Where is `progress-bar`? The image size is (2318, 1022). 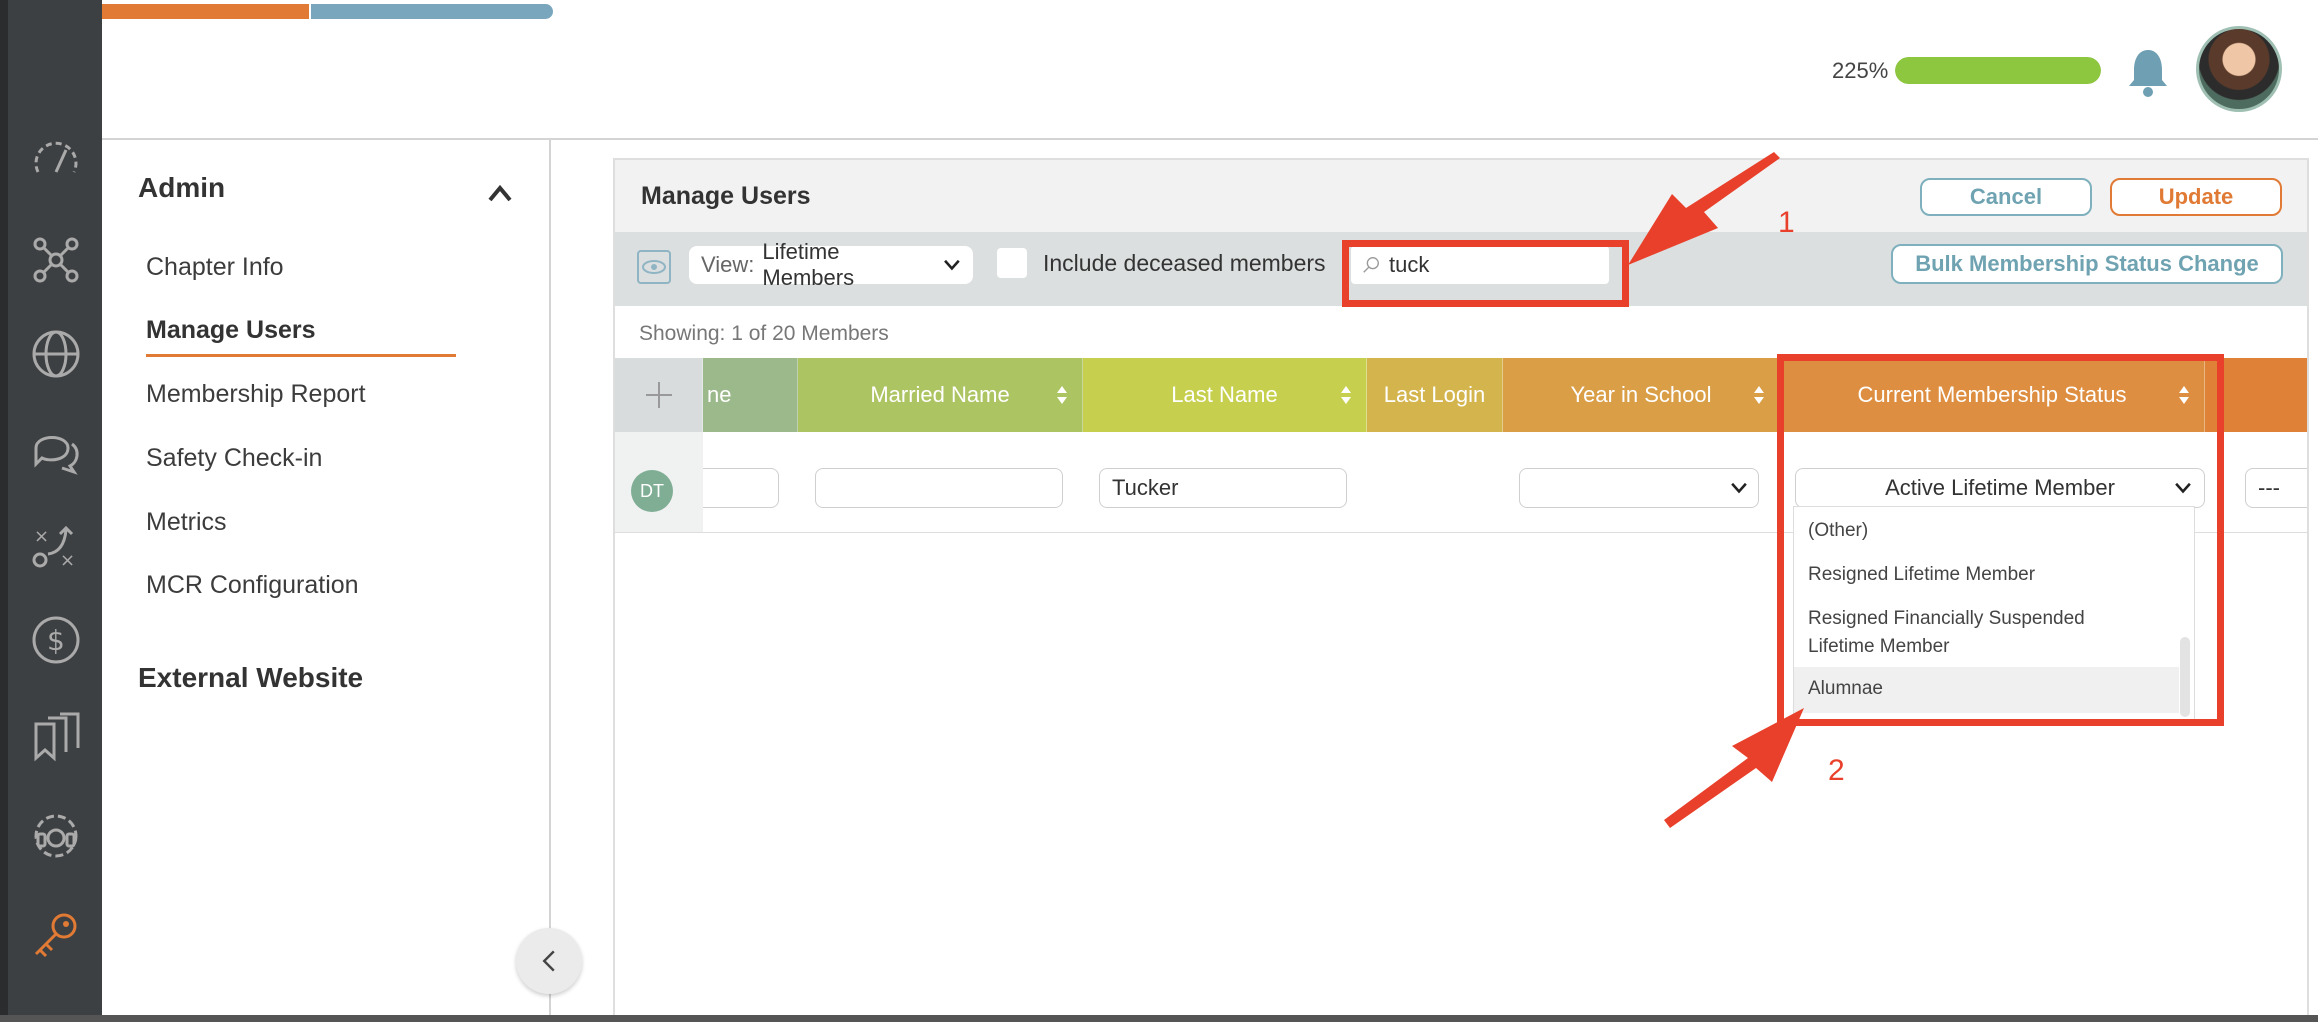 progress-bar is located at coordinates (1998, 70).